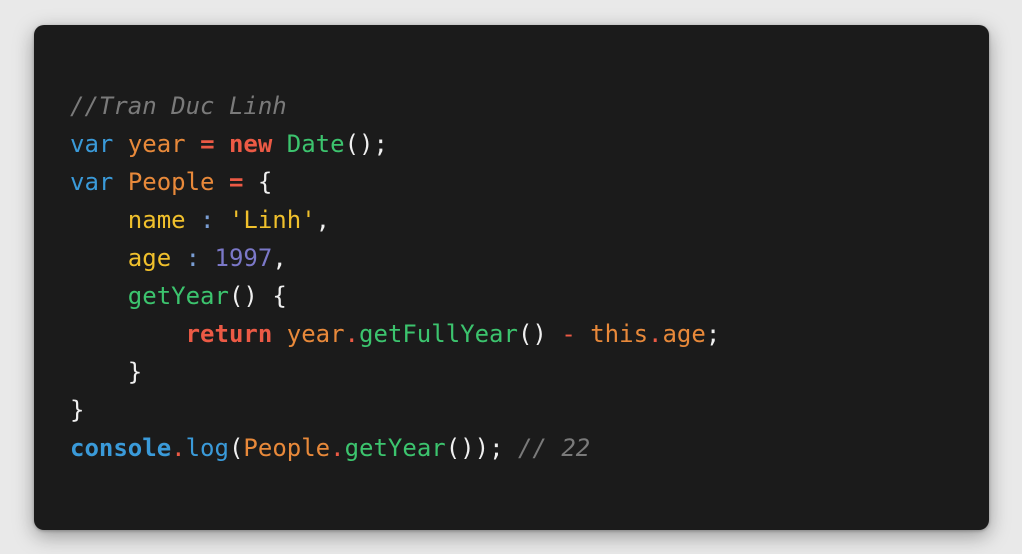  What do you see at coordinates (713, 334) in the screenshot?
I see `code-token-punctuation: ;` at bounding box center [713, 334].